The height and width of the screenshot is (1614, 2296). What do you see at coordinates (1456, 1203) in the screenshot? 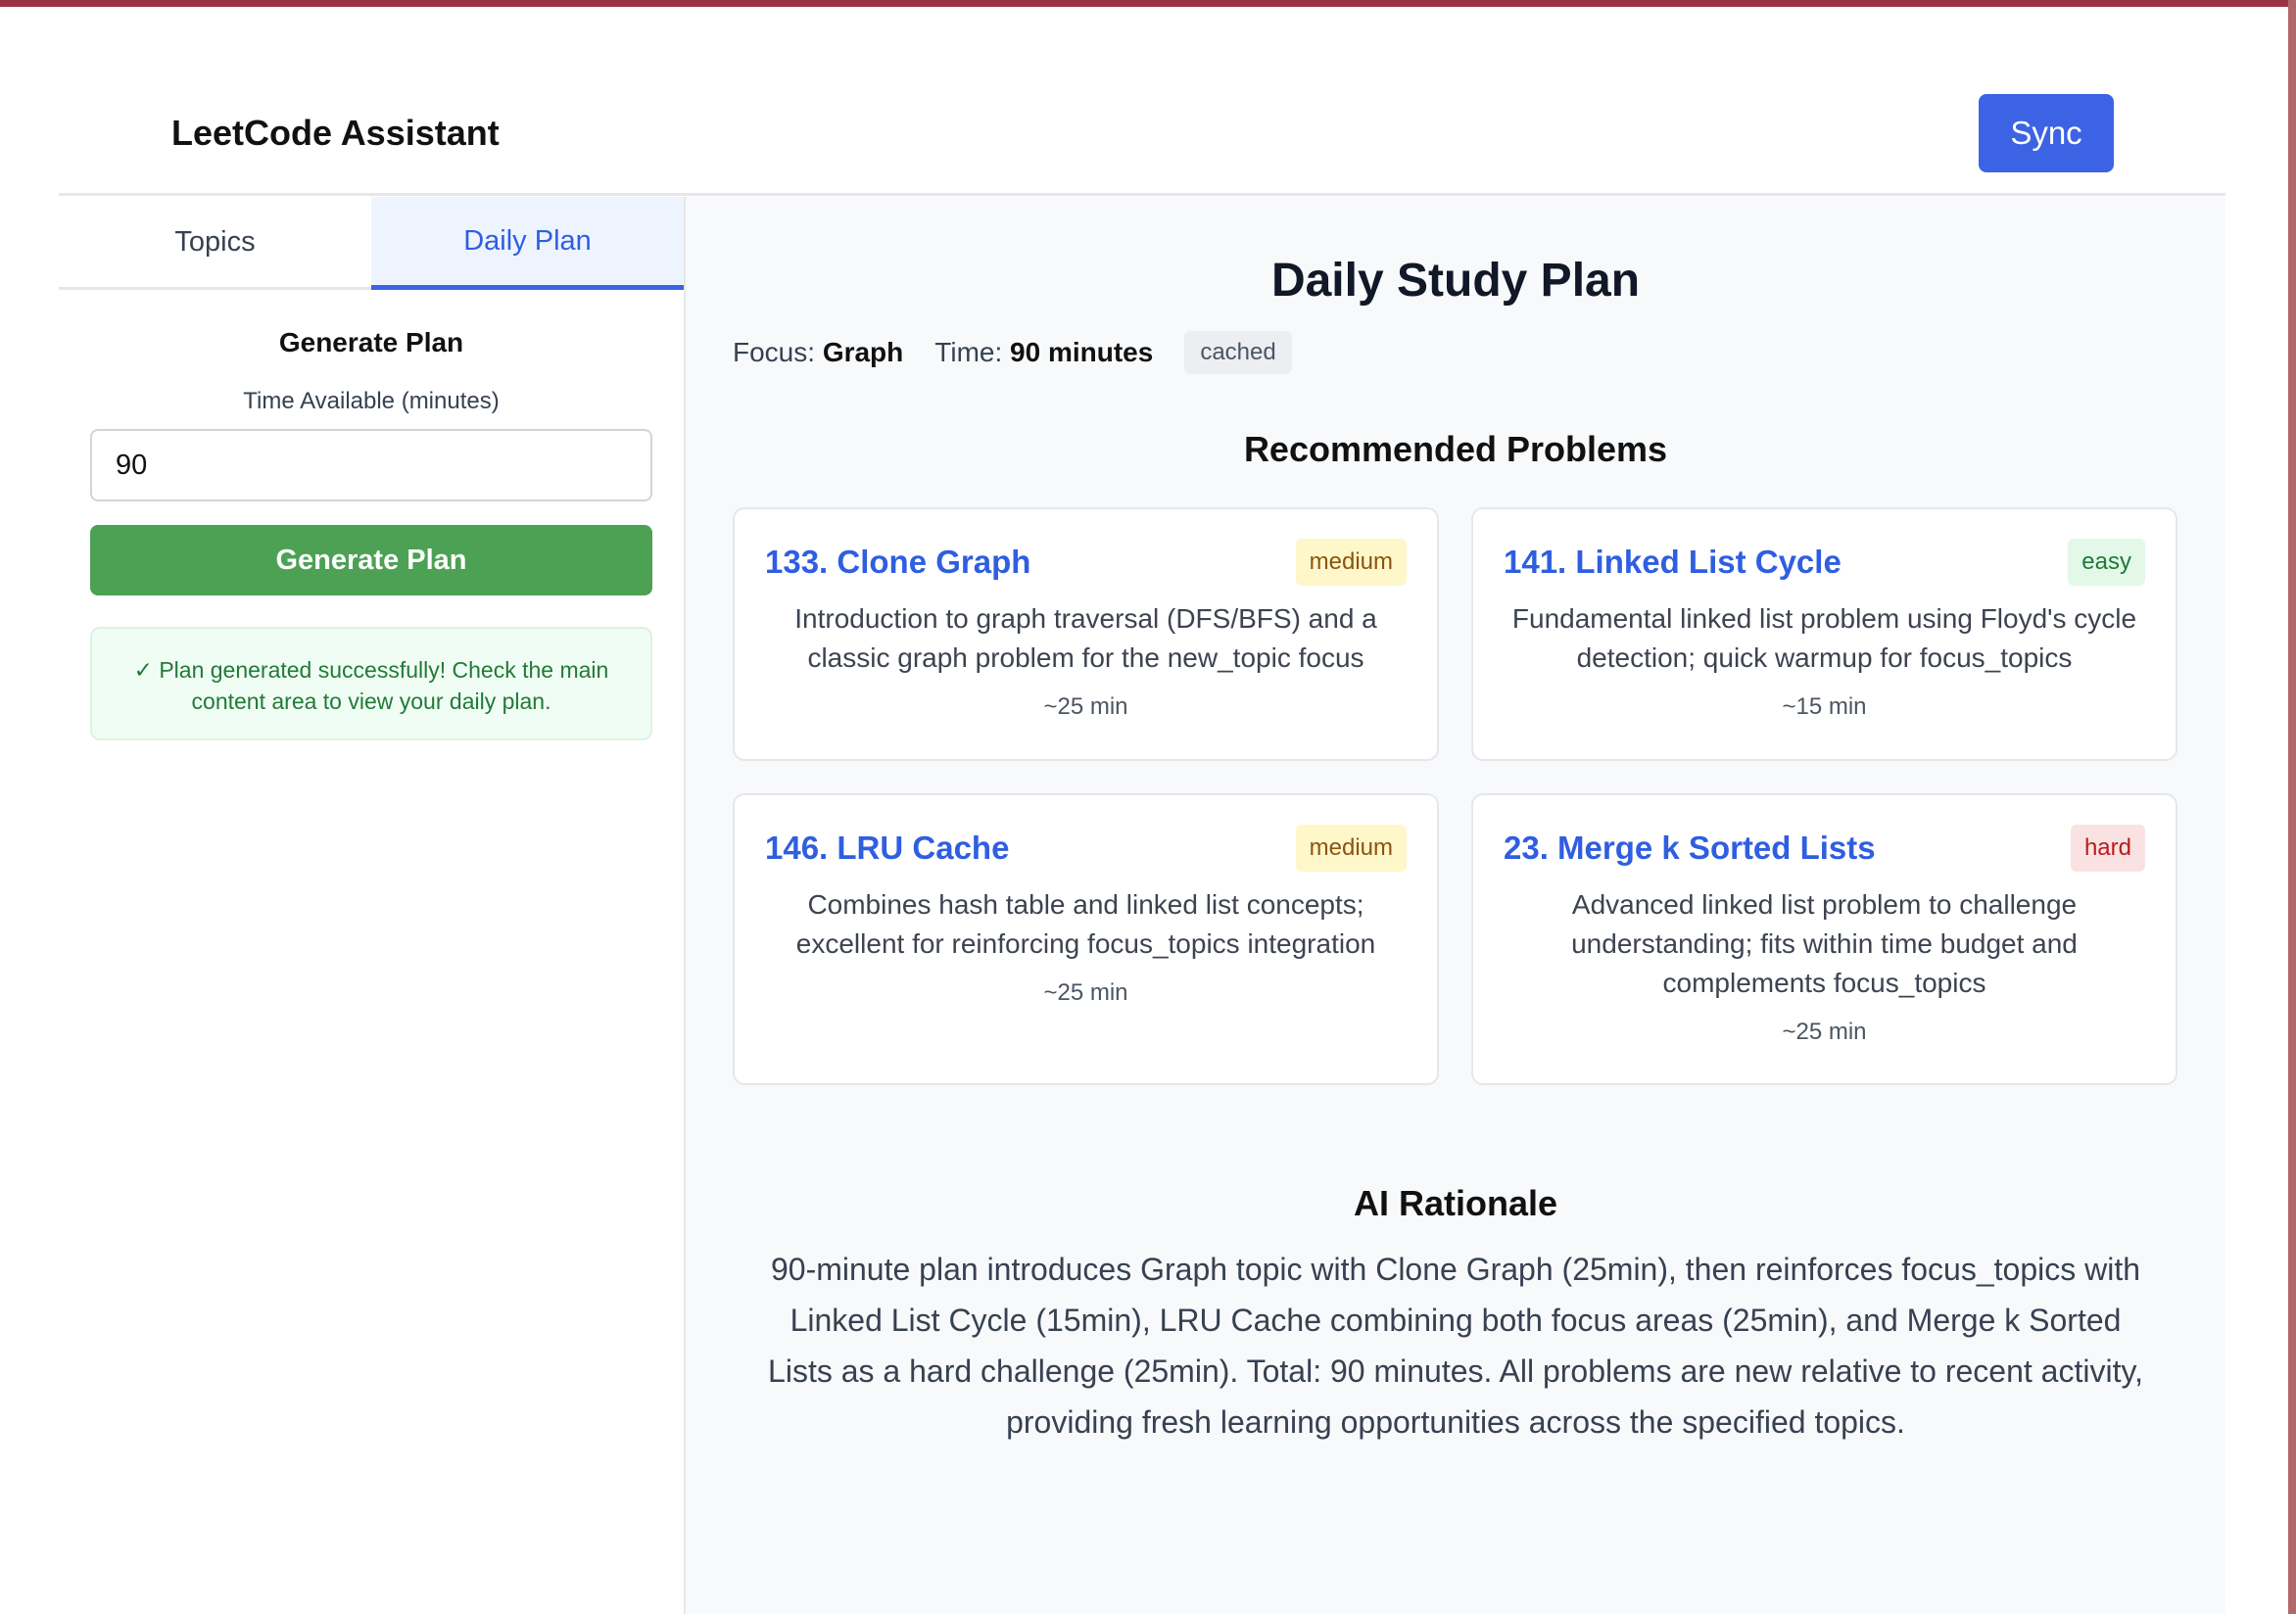
I see `ai-rationale-heading: AI Rationale` at bounding box center [1456, 1203].